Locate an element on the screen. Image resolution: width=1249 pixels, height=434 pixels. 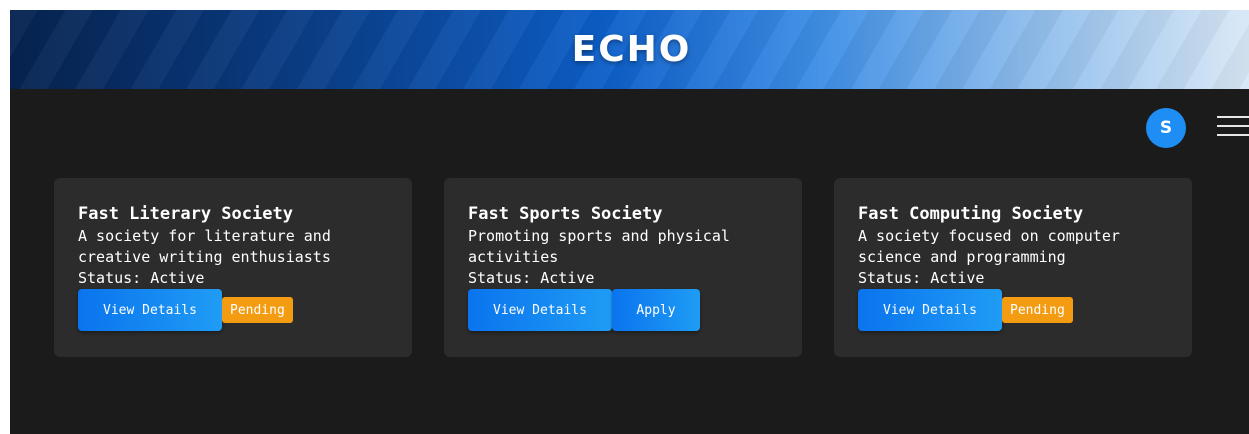
apply-button: Apply is located at coordinates (656, 310).